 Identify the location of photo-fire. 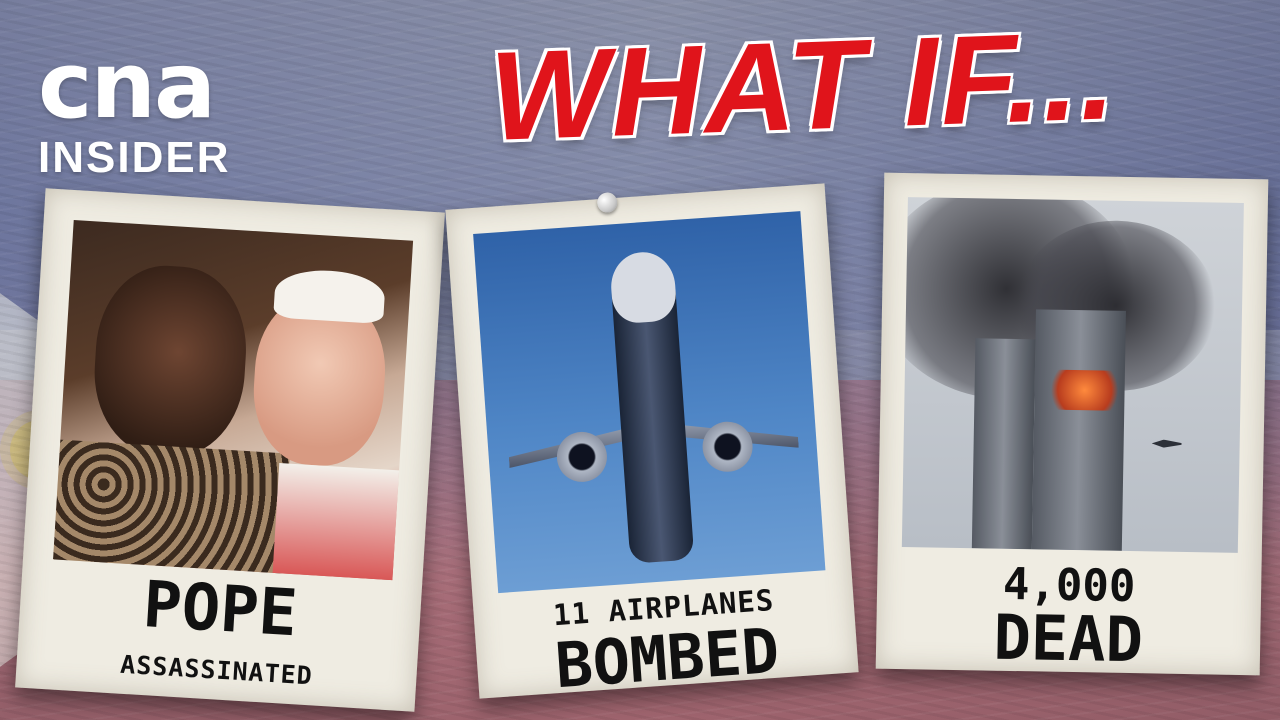
(1084, 390).